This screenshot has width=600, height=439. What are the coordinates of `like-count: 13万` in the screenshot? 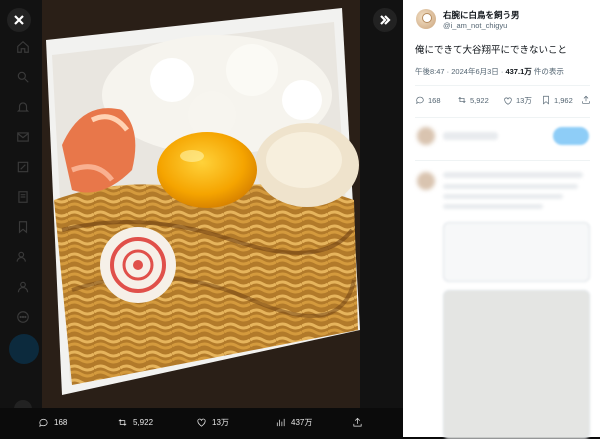 It's located at (220, 422).